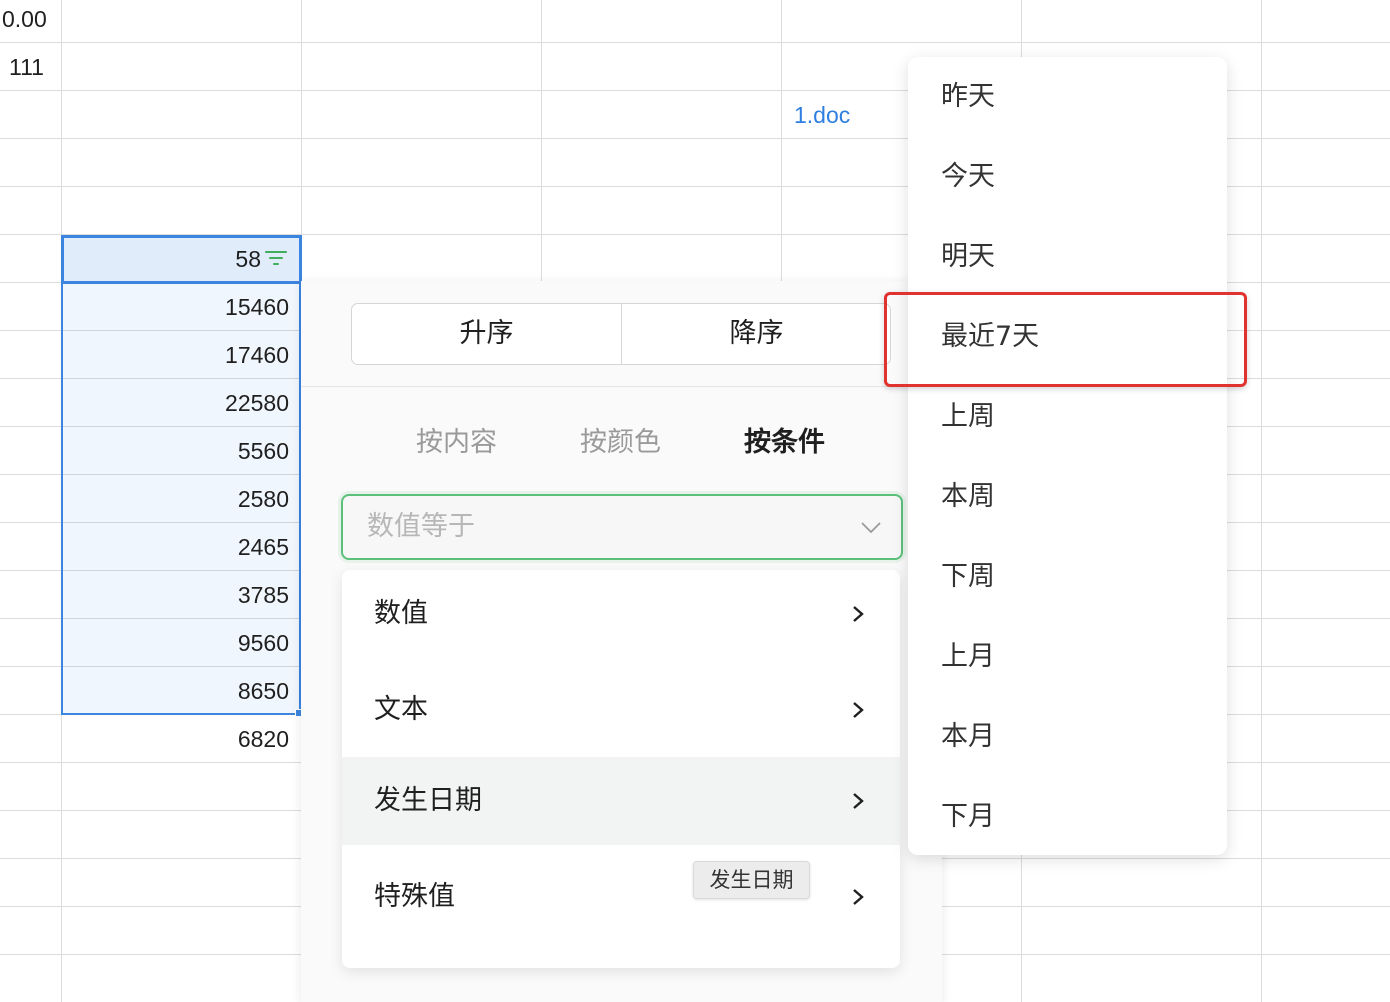  I want to click on cell-a2: 111, so click(26, 67).